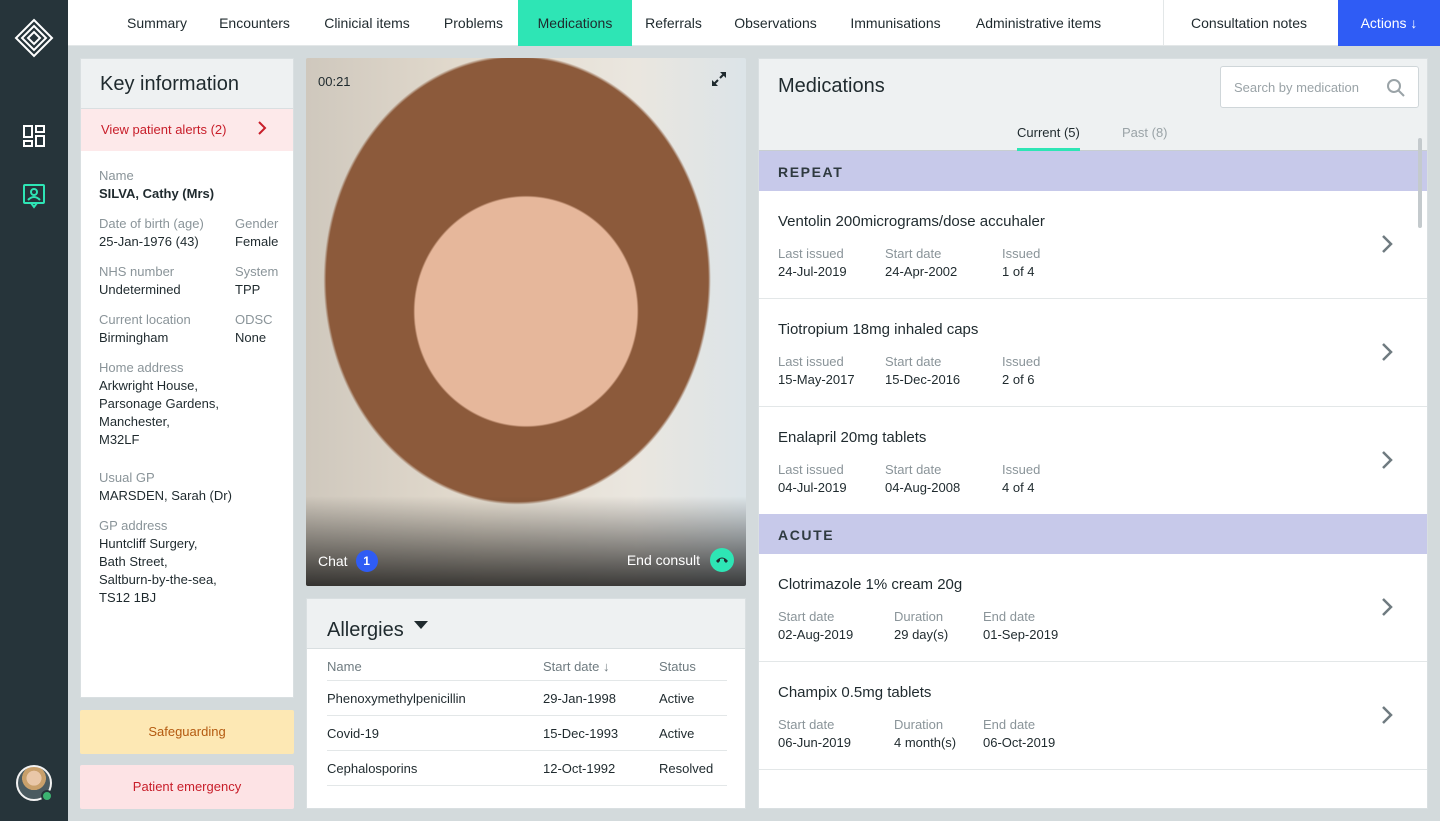 This screenshot has width=1440, height=821. I want to click on usual-gp-field: Usual GP MARSDEN, Sarah (Dr), so click(165, 487).